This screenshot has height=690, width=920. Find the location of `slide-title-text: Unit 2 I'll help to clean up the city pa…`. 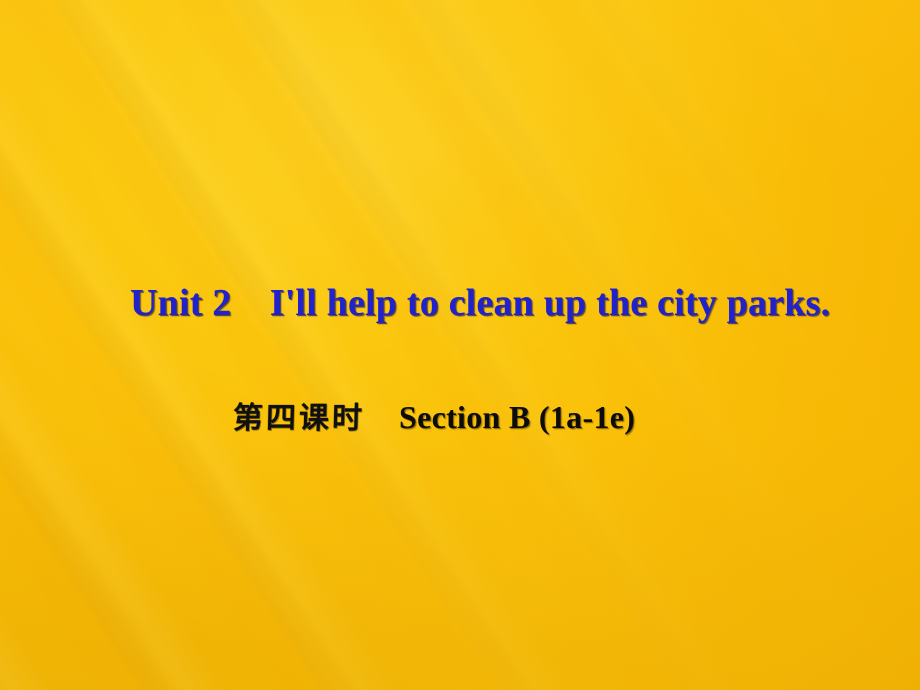

slide-title-text: Unit 2 I'll help to clean up the city pa… is located at coordinates (480, 303).